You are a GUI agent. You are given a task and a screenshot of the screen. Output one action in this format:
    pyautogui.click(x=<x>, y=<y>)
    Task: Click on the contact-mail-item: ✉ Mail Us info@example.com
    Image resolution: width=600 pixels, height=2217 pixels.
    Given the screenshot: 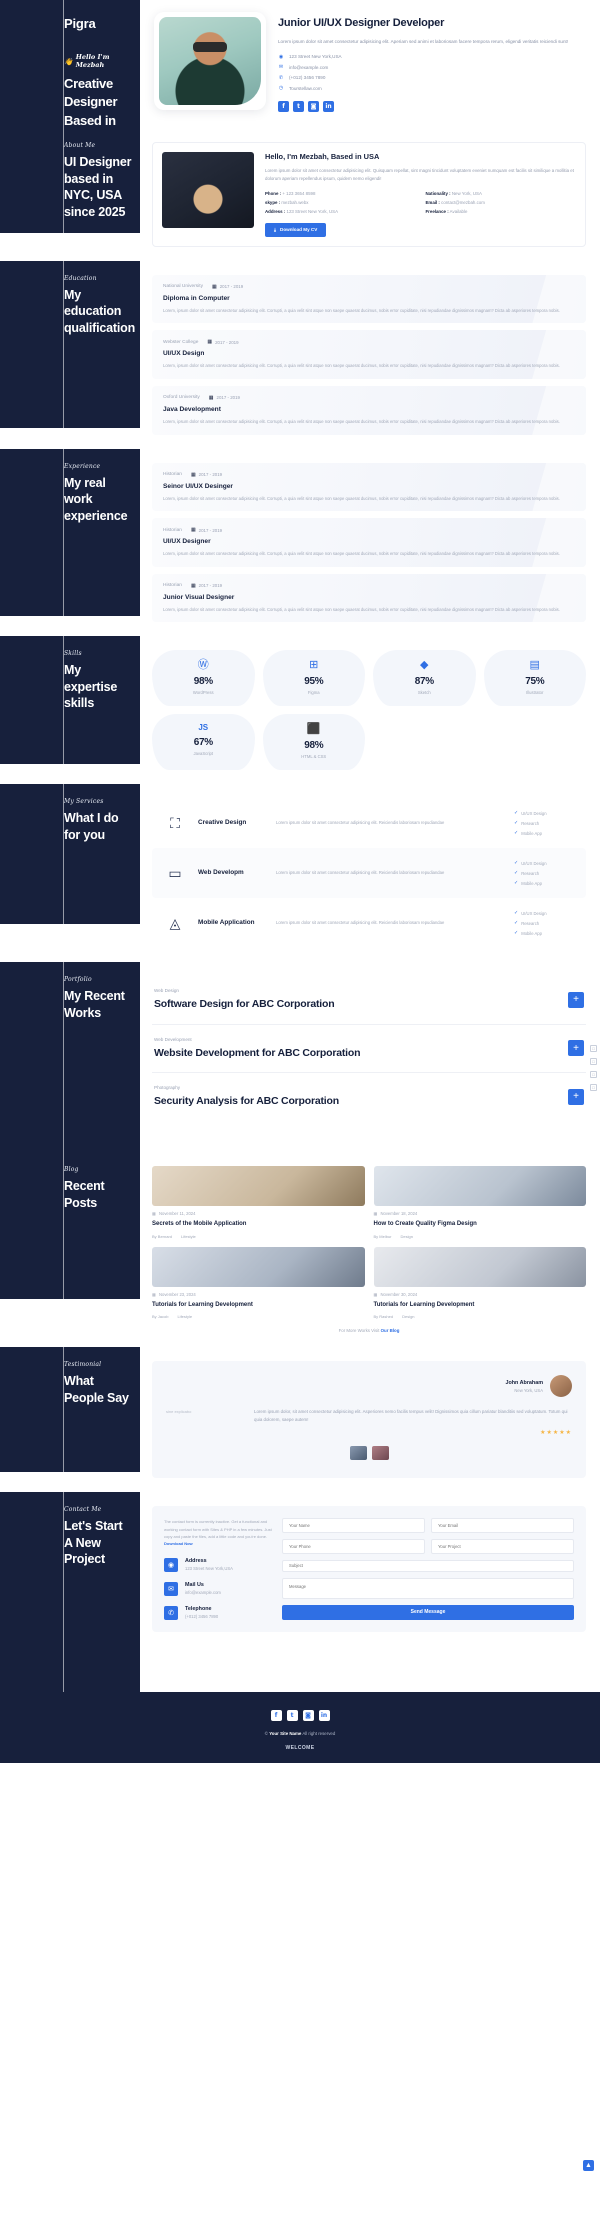 What is the action you would take?
    pyautogui.click(x=218, y=1588)
    